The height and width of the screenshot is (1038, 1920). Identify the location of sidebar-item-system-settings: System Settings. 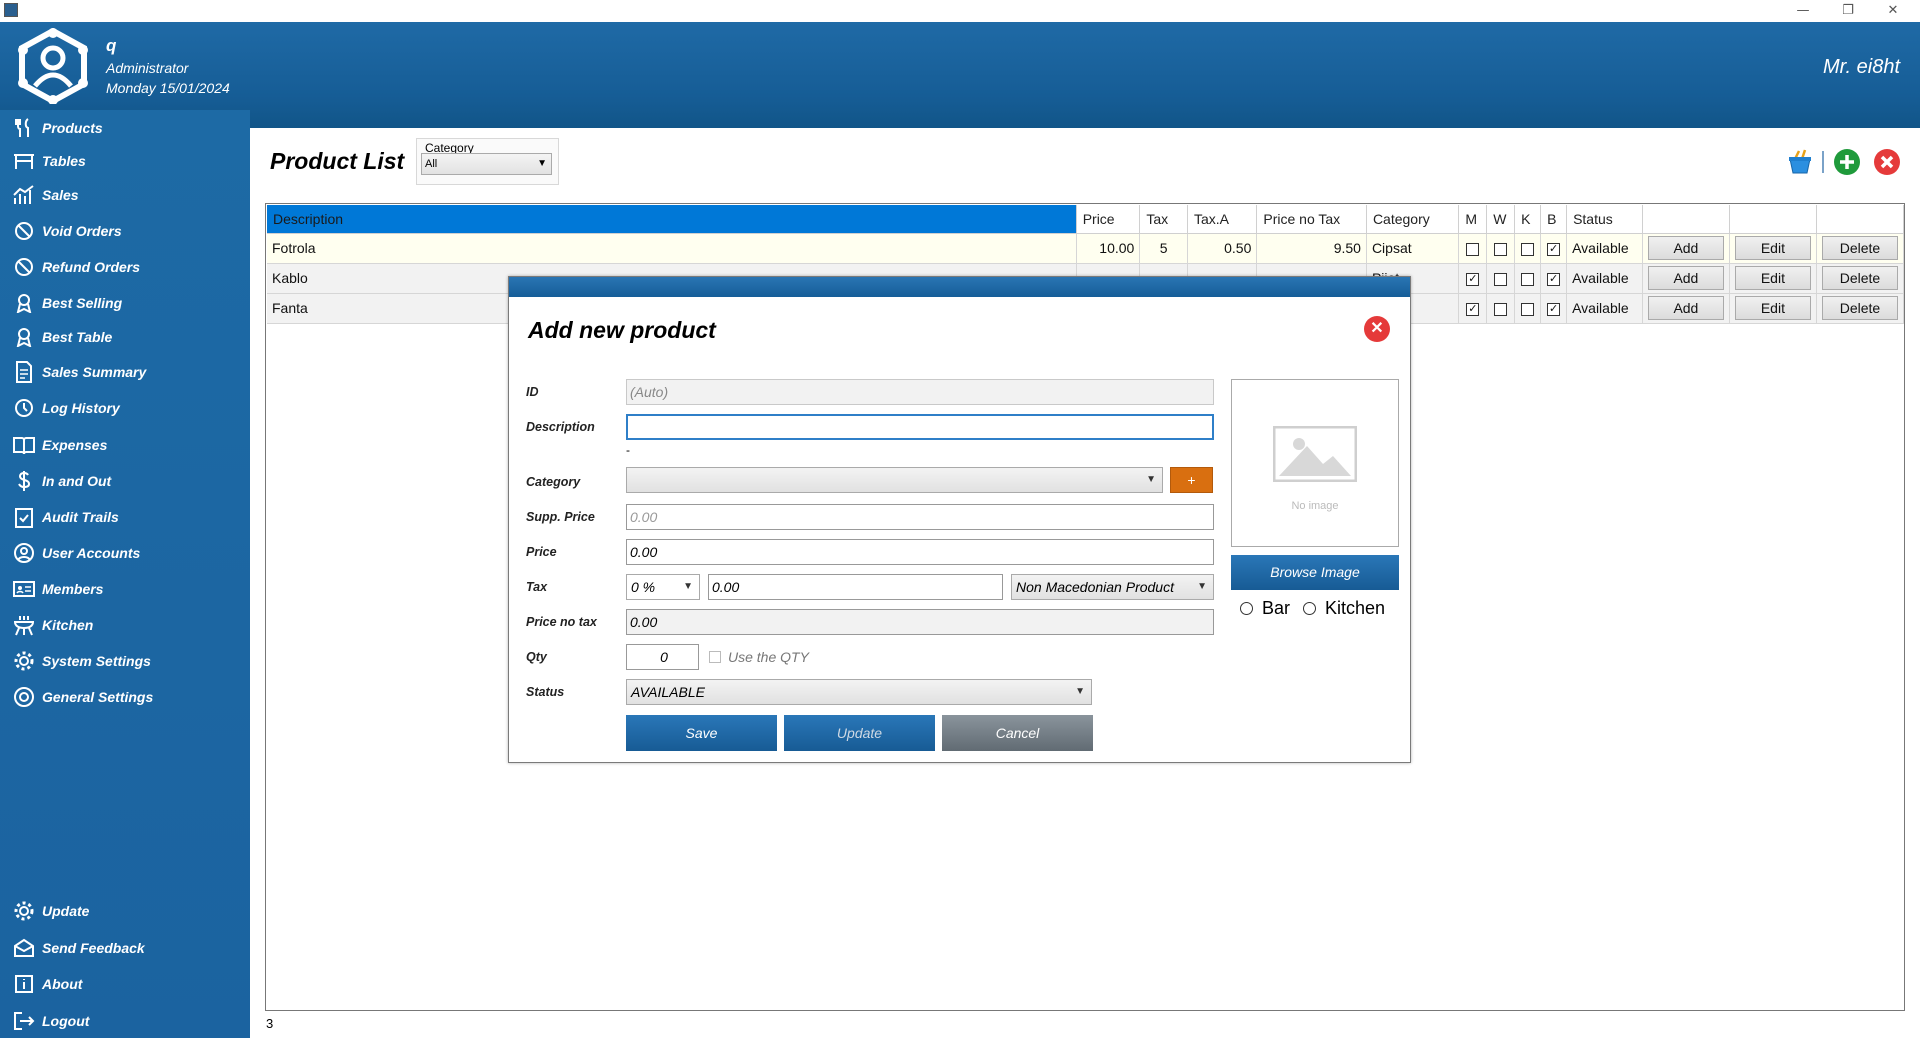
(81, 661).